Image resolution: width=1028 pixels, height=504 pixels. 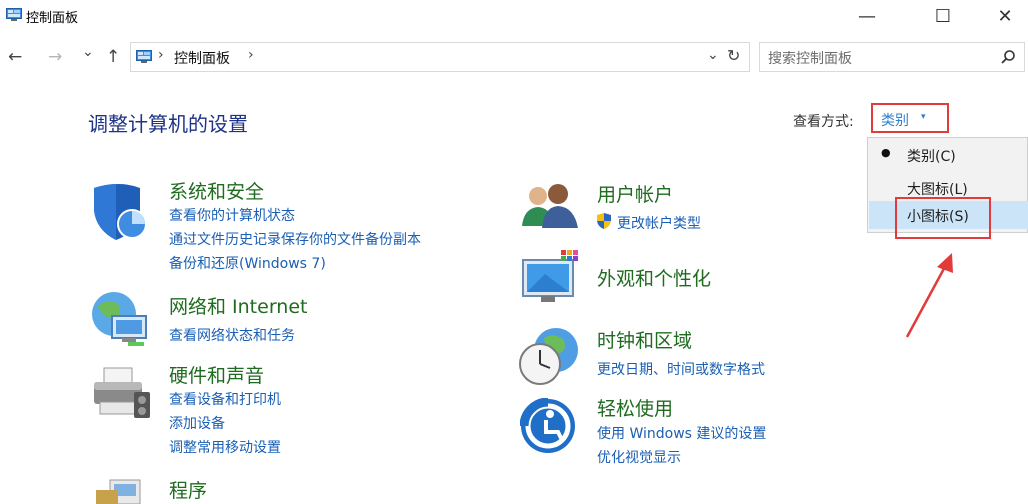 What do you see at coordinates (225, 447) in the screenshot?
I see `link-mobility-settings: 调整常用移动设置` at bounding box center [225, 447].